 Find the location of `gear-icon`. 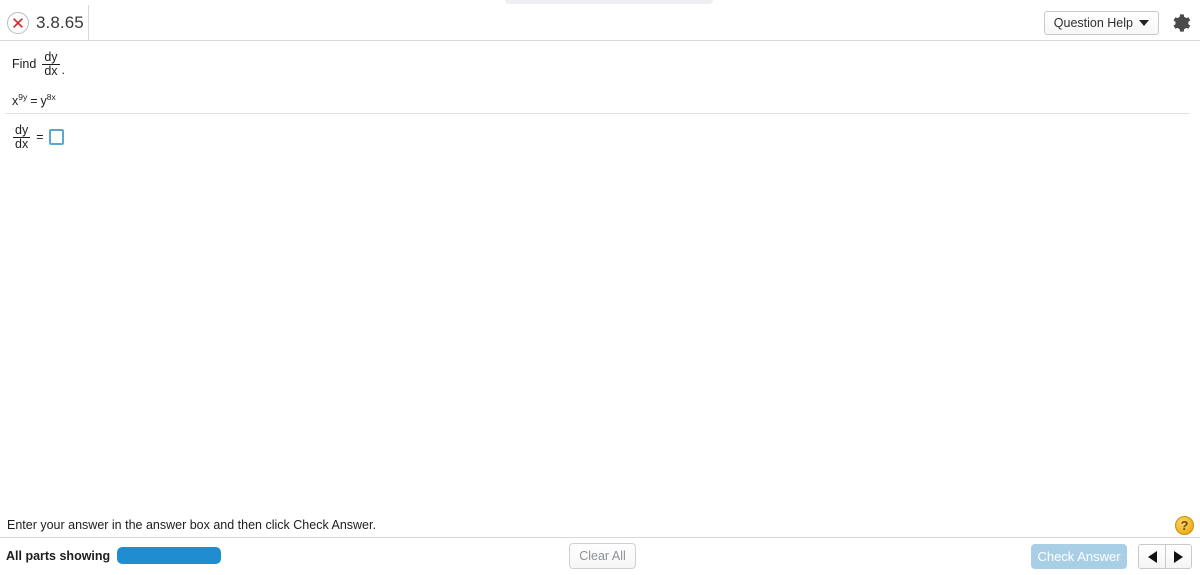

gear-icon is located at coordinates (1181, 23).